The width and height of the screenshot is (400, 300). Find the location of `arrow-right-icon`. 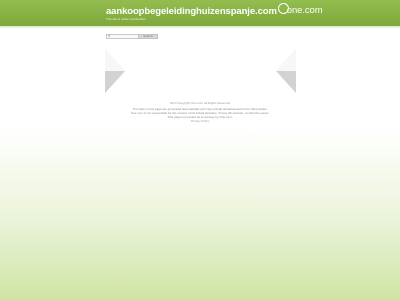

arrow-right-icon is located at coordinates (286, 71).